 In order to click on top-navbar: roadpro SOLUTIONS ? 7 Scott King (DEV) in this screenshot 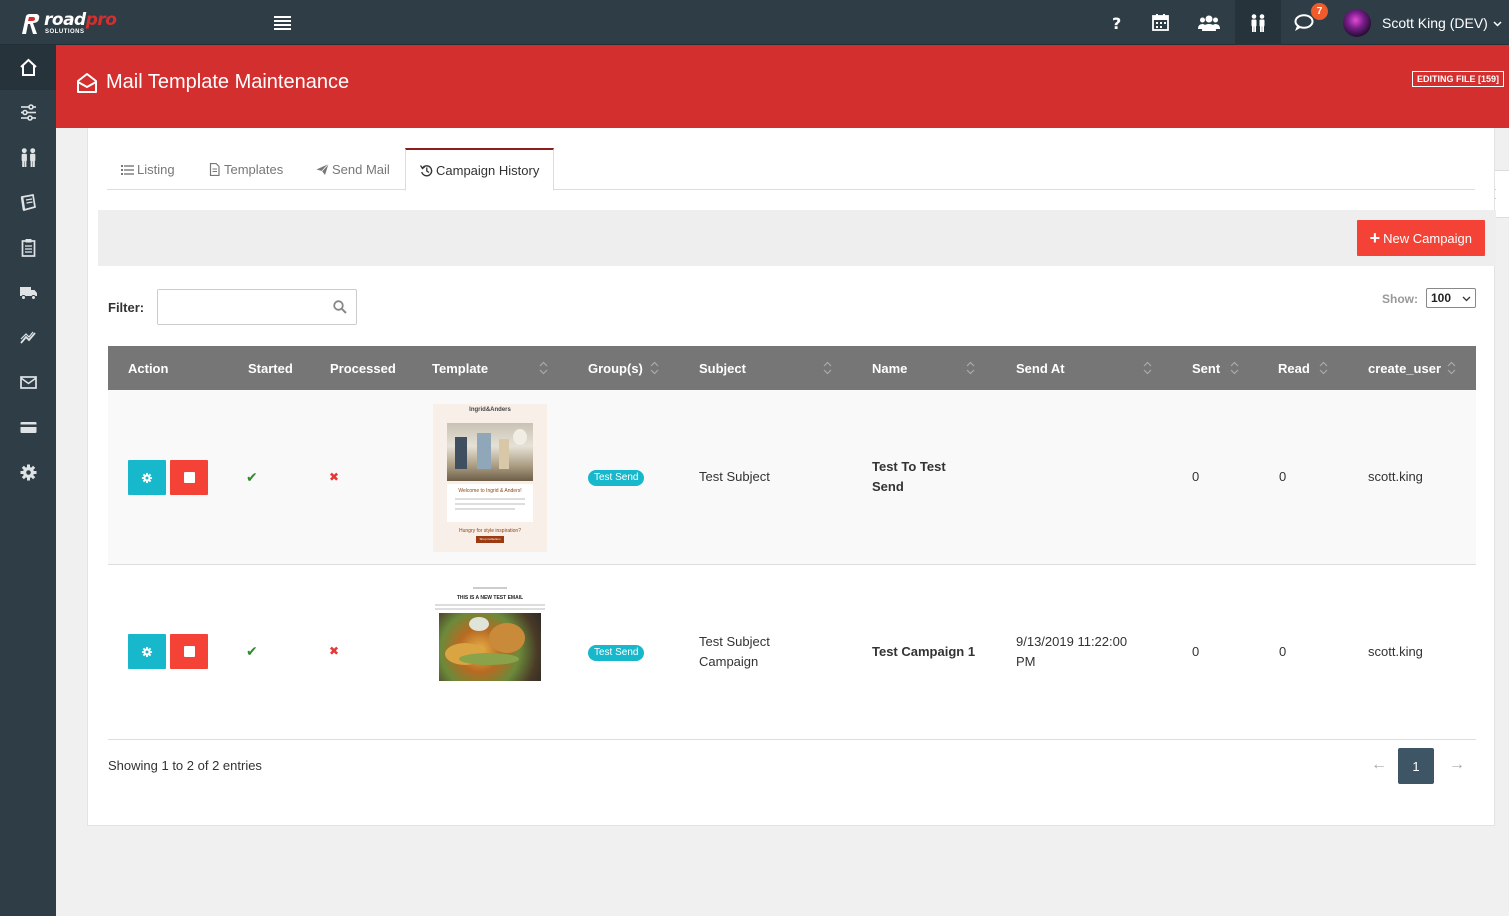, I will do `click(754, 22)`.